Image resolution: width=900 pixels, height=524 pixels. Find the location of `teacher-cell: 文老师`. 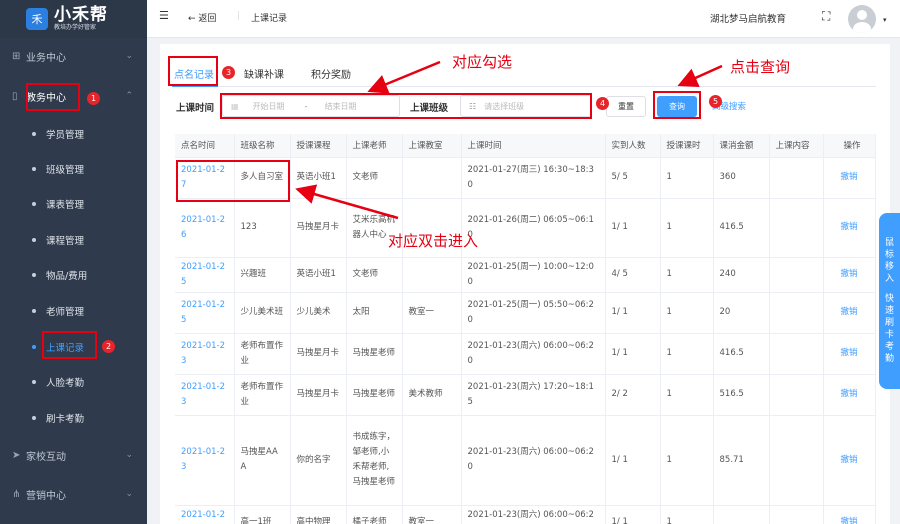

teacher-cell: 文老师 is located at coordinates (374, 178).